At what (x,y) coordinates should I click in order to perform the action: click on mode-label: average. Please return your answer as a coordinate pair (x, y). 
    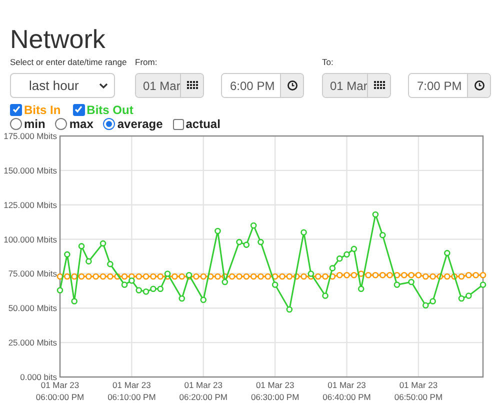
    Looking at the image, I should click on (140, 124).